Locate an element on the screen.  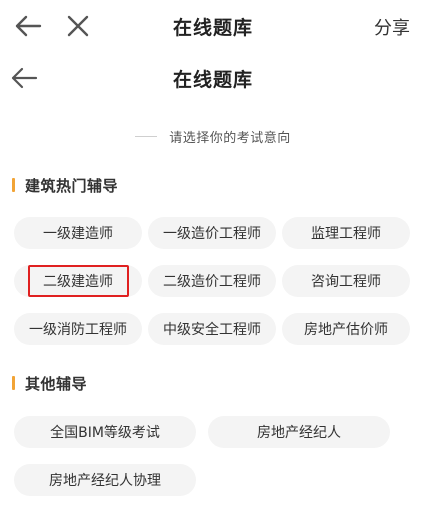
page-title: 在线题库 is located at coordinates (212, 27).